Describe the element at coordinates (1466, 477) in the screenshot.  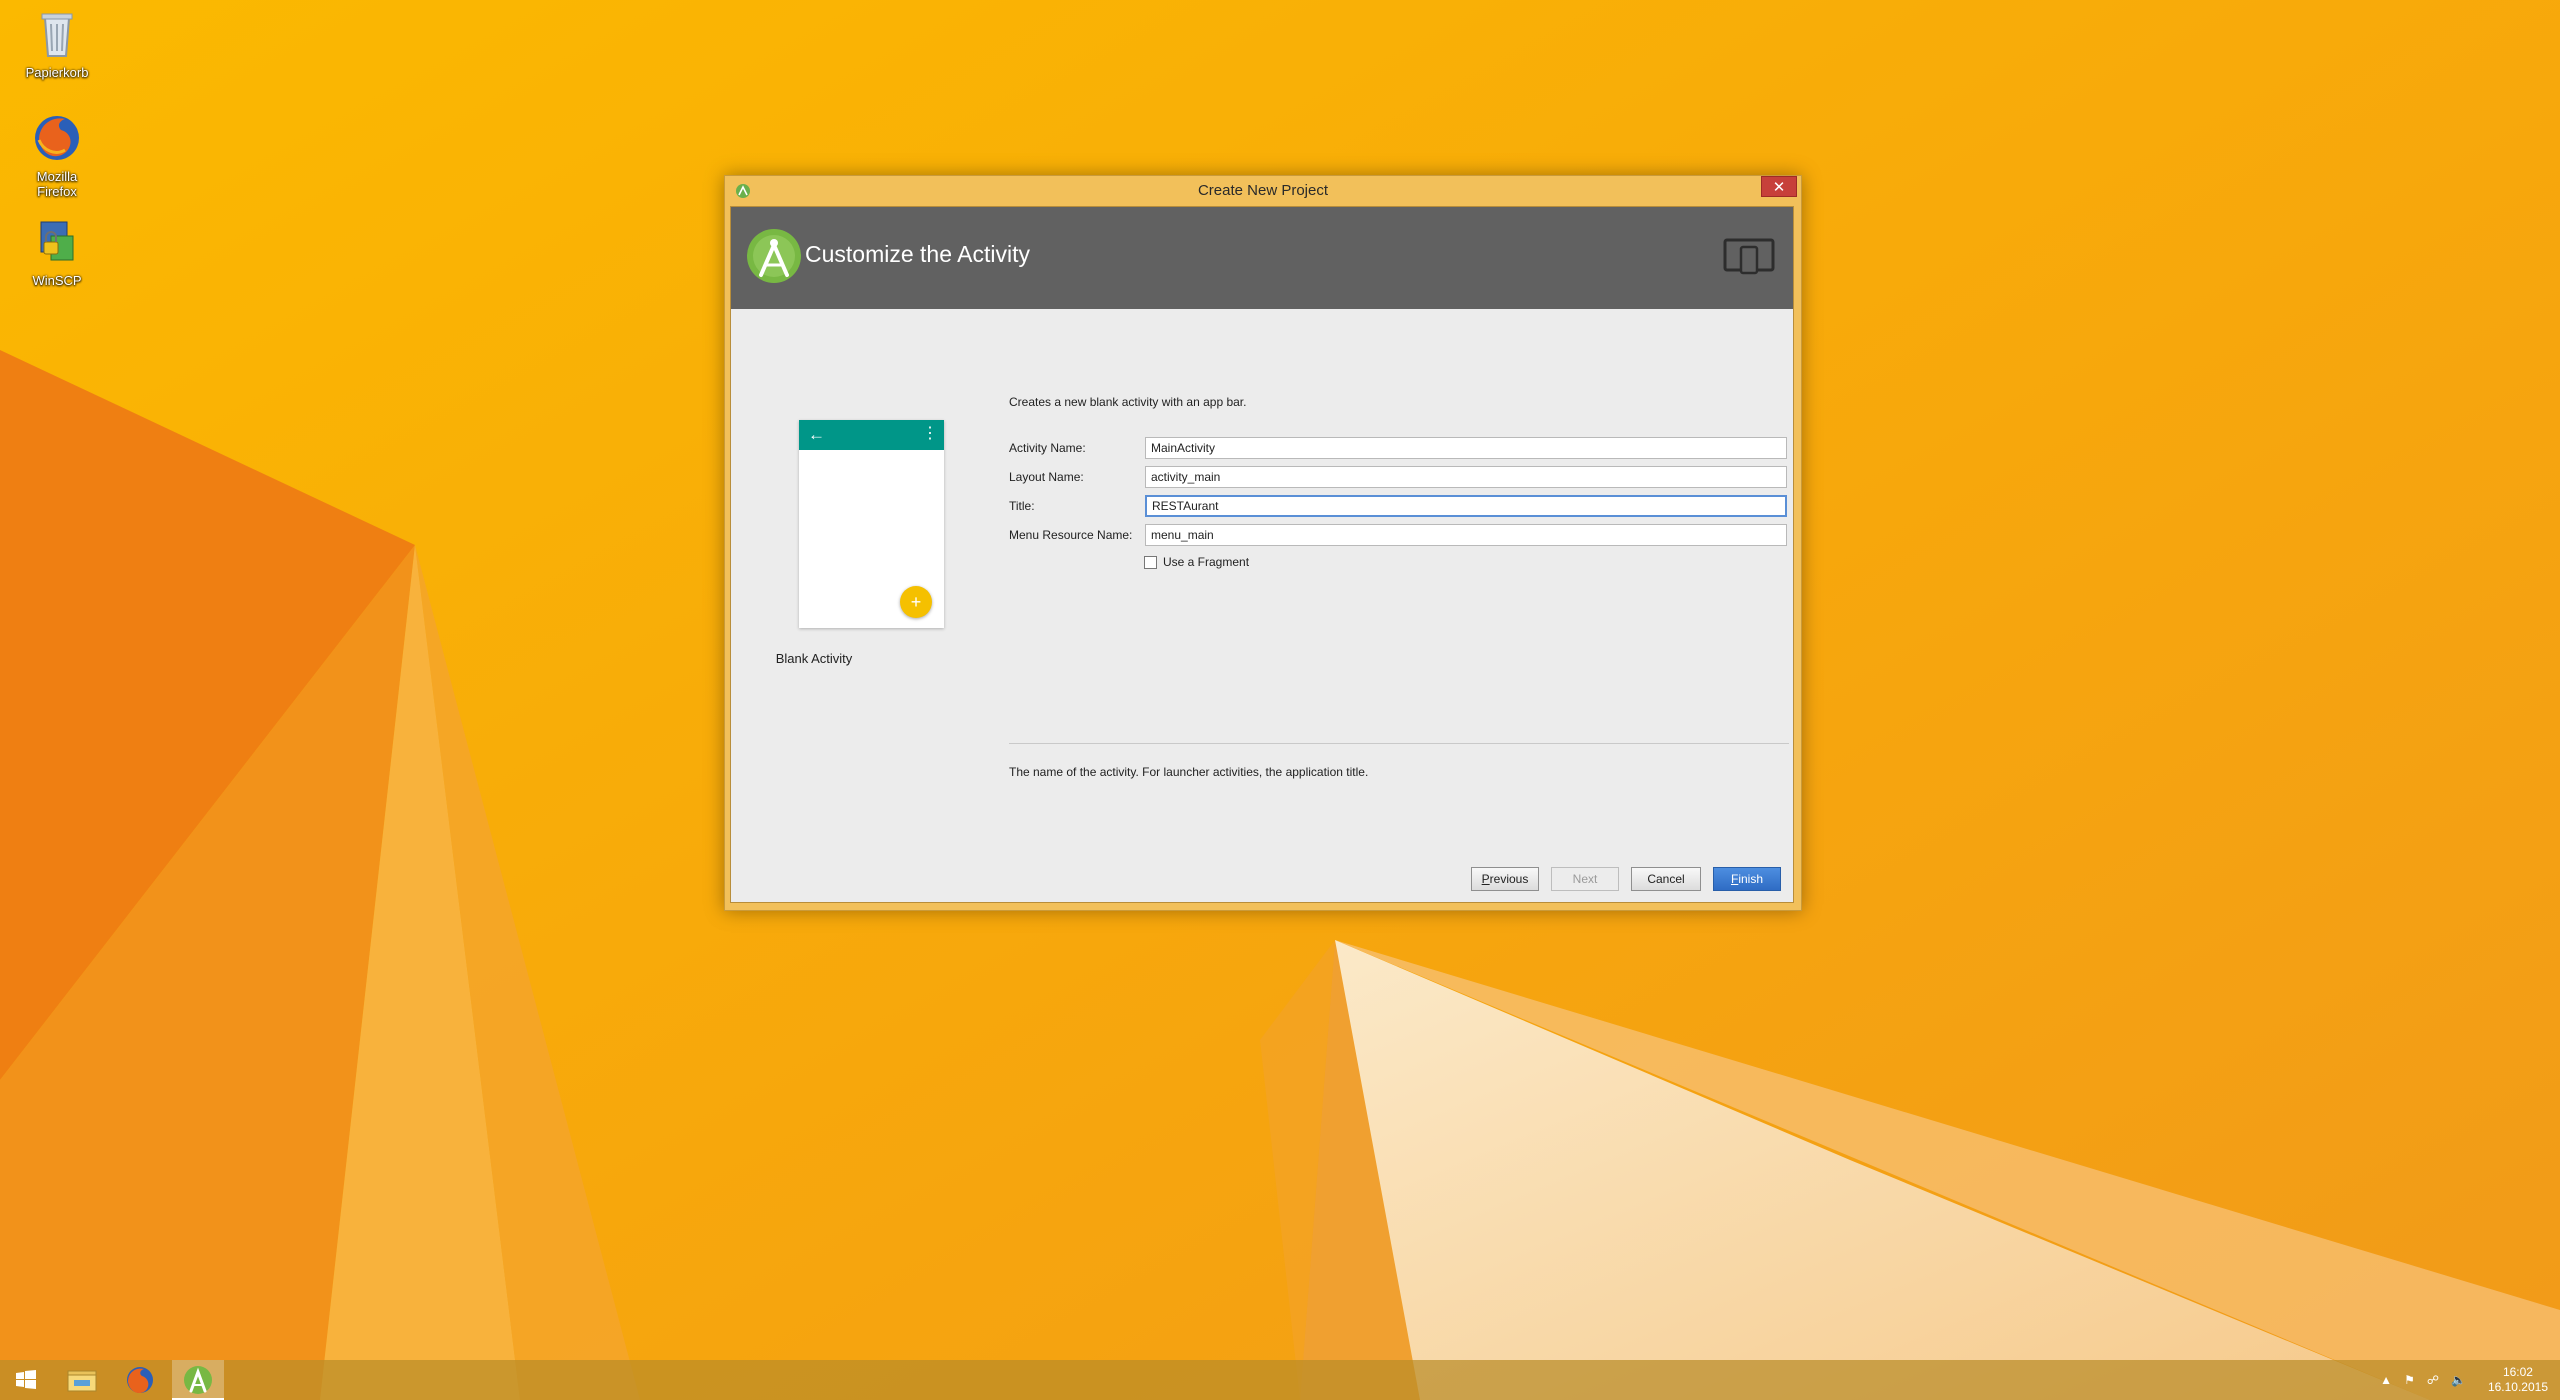
I see `layout-name-field` at that location.